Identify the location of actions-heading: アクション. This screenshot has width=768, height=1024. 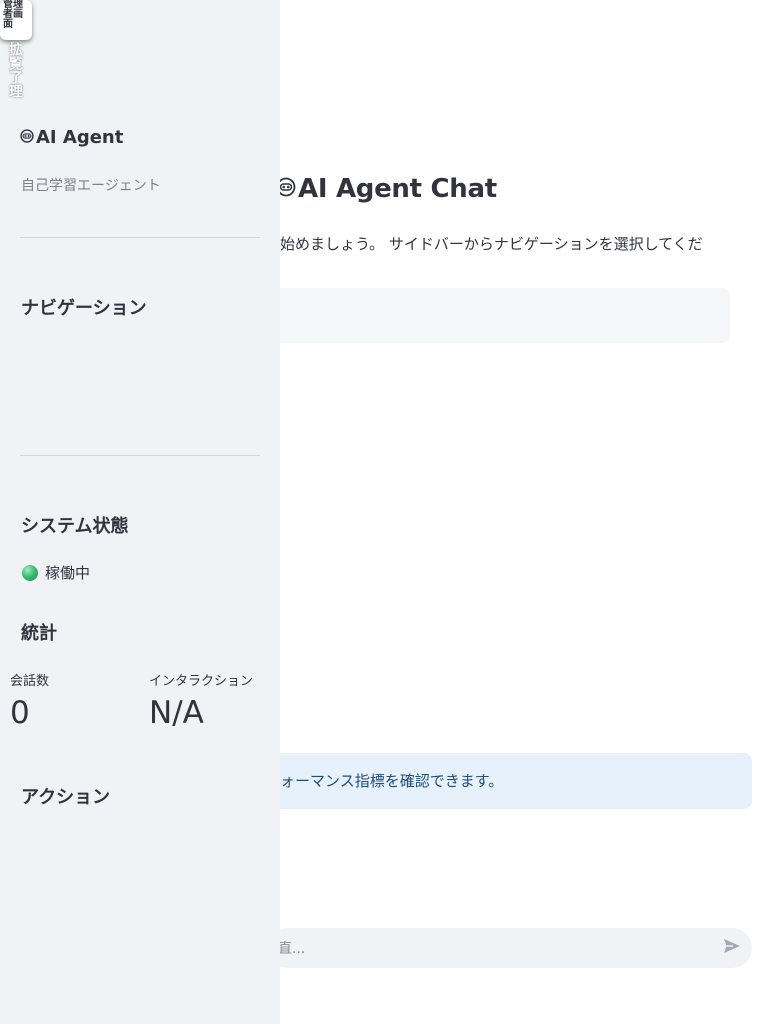
(66, 797).